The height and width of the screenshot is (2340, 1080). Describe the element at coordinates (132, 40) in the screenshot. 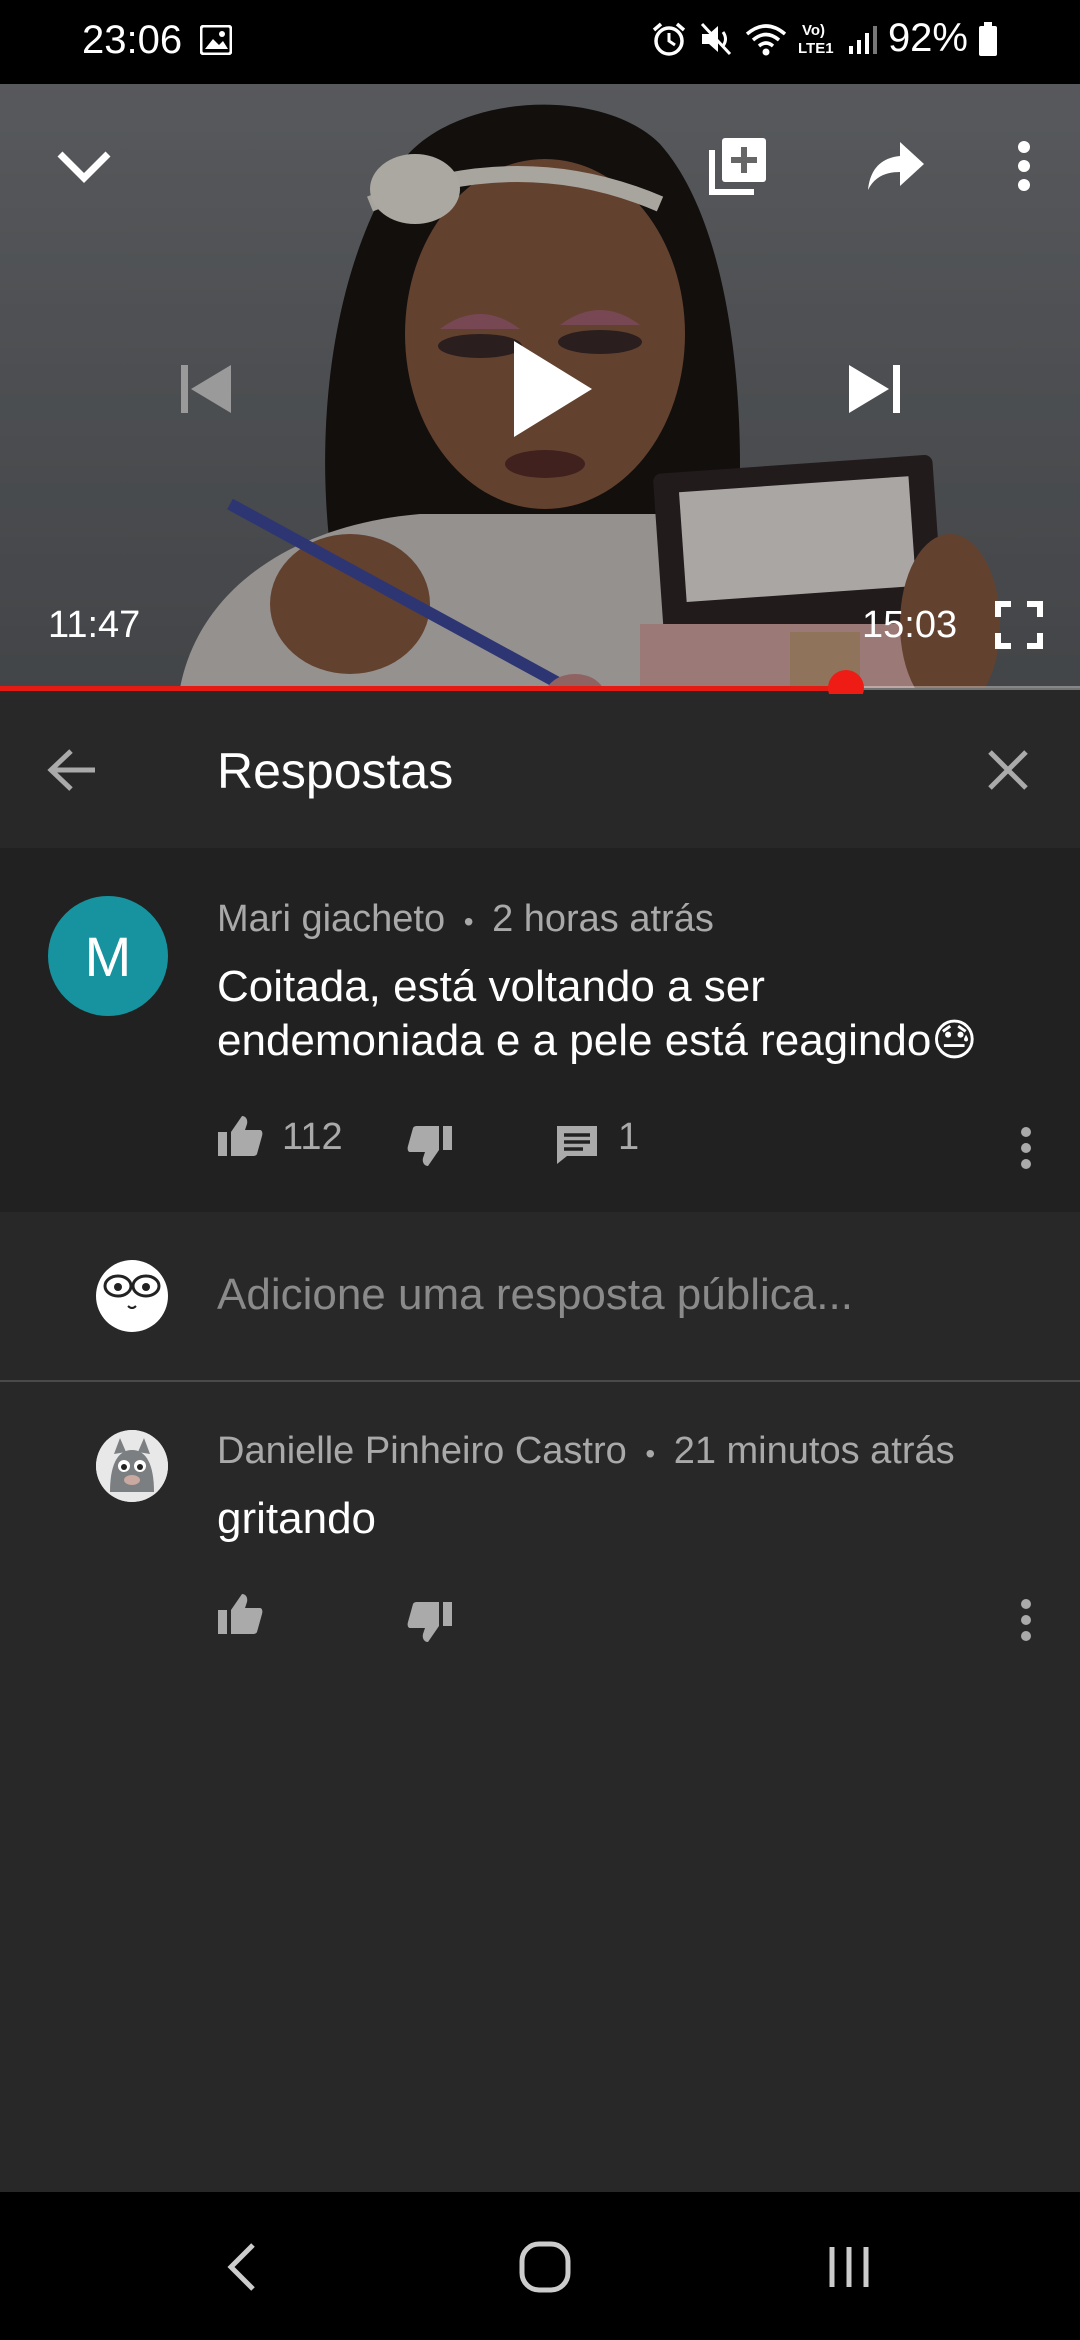

I see `status-time: 23:06` at that location.